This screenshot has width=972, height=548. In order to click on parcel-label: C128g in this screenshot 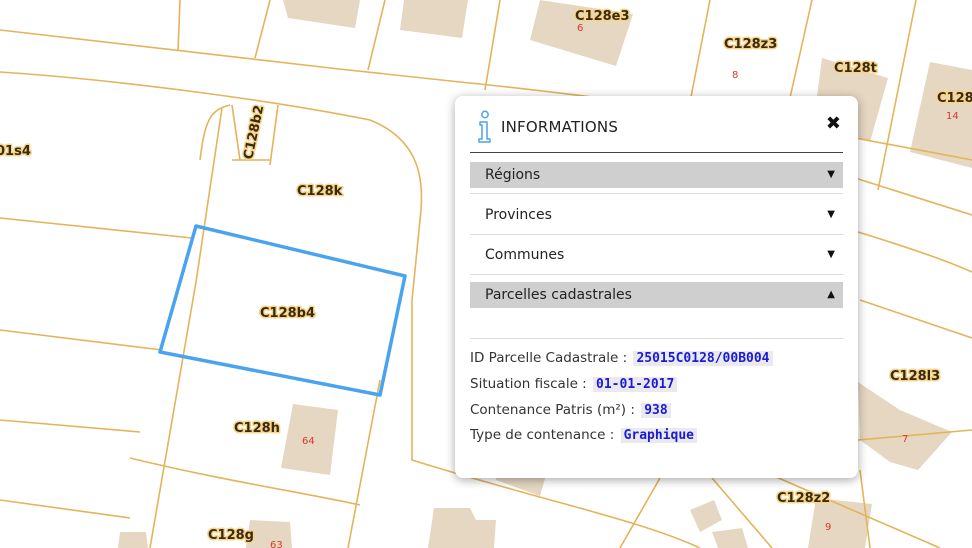, I will do `click(231, 535)`.